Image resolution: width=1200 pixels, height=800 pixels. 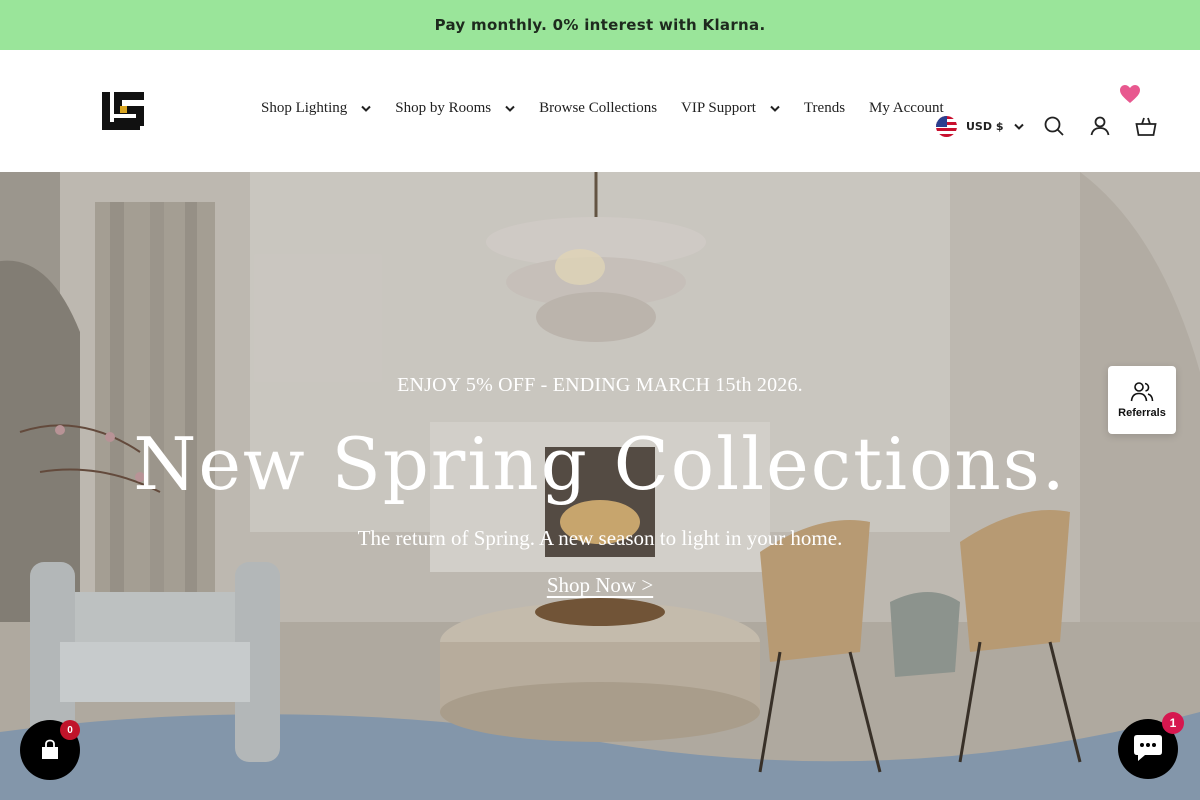 What do you see at coordinates (1146, 126) in the screenshot?
I see `cart-icon` at bounding box center [1146, 126].